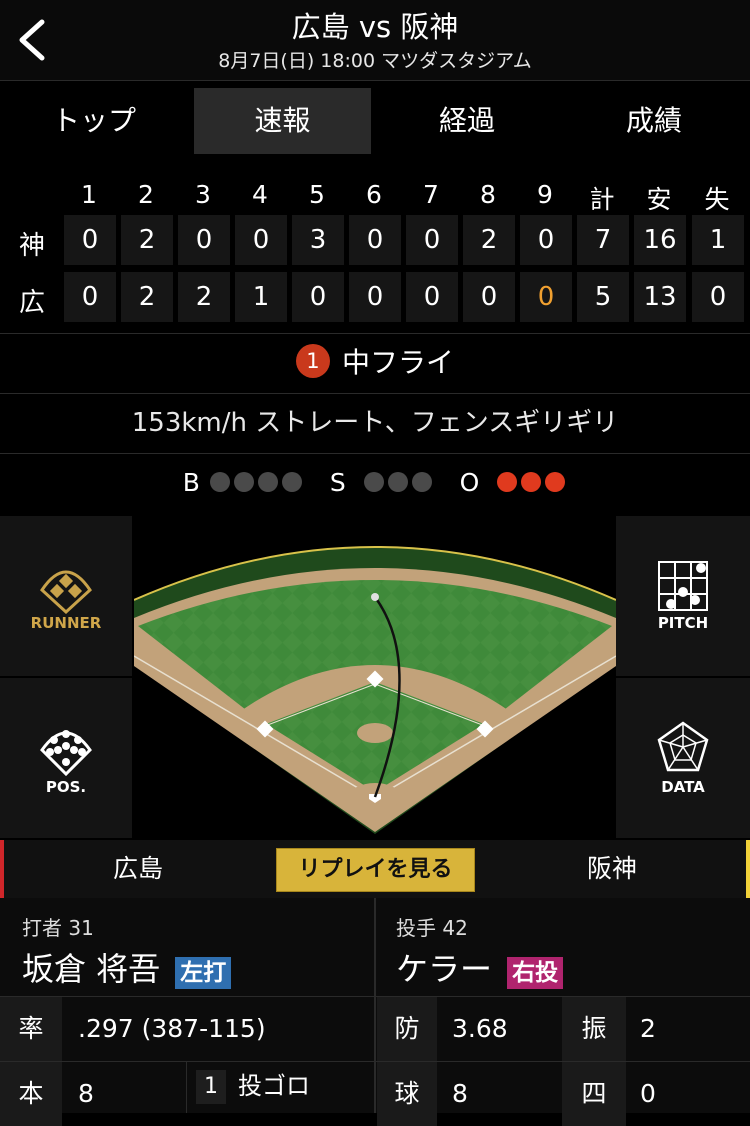 The height and width of the screenshot is (1126, 750). Describe the element at coordinates (138, 869) in the screenshot. I see `team-tab-hiroshima: 広島` at that location.